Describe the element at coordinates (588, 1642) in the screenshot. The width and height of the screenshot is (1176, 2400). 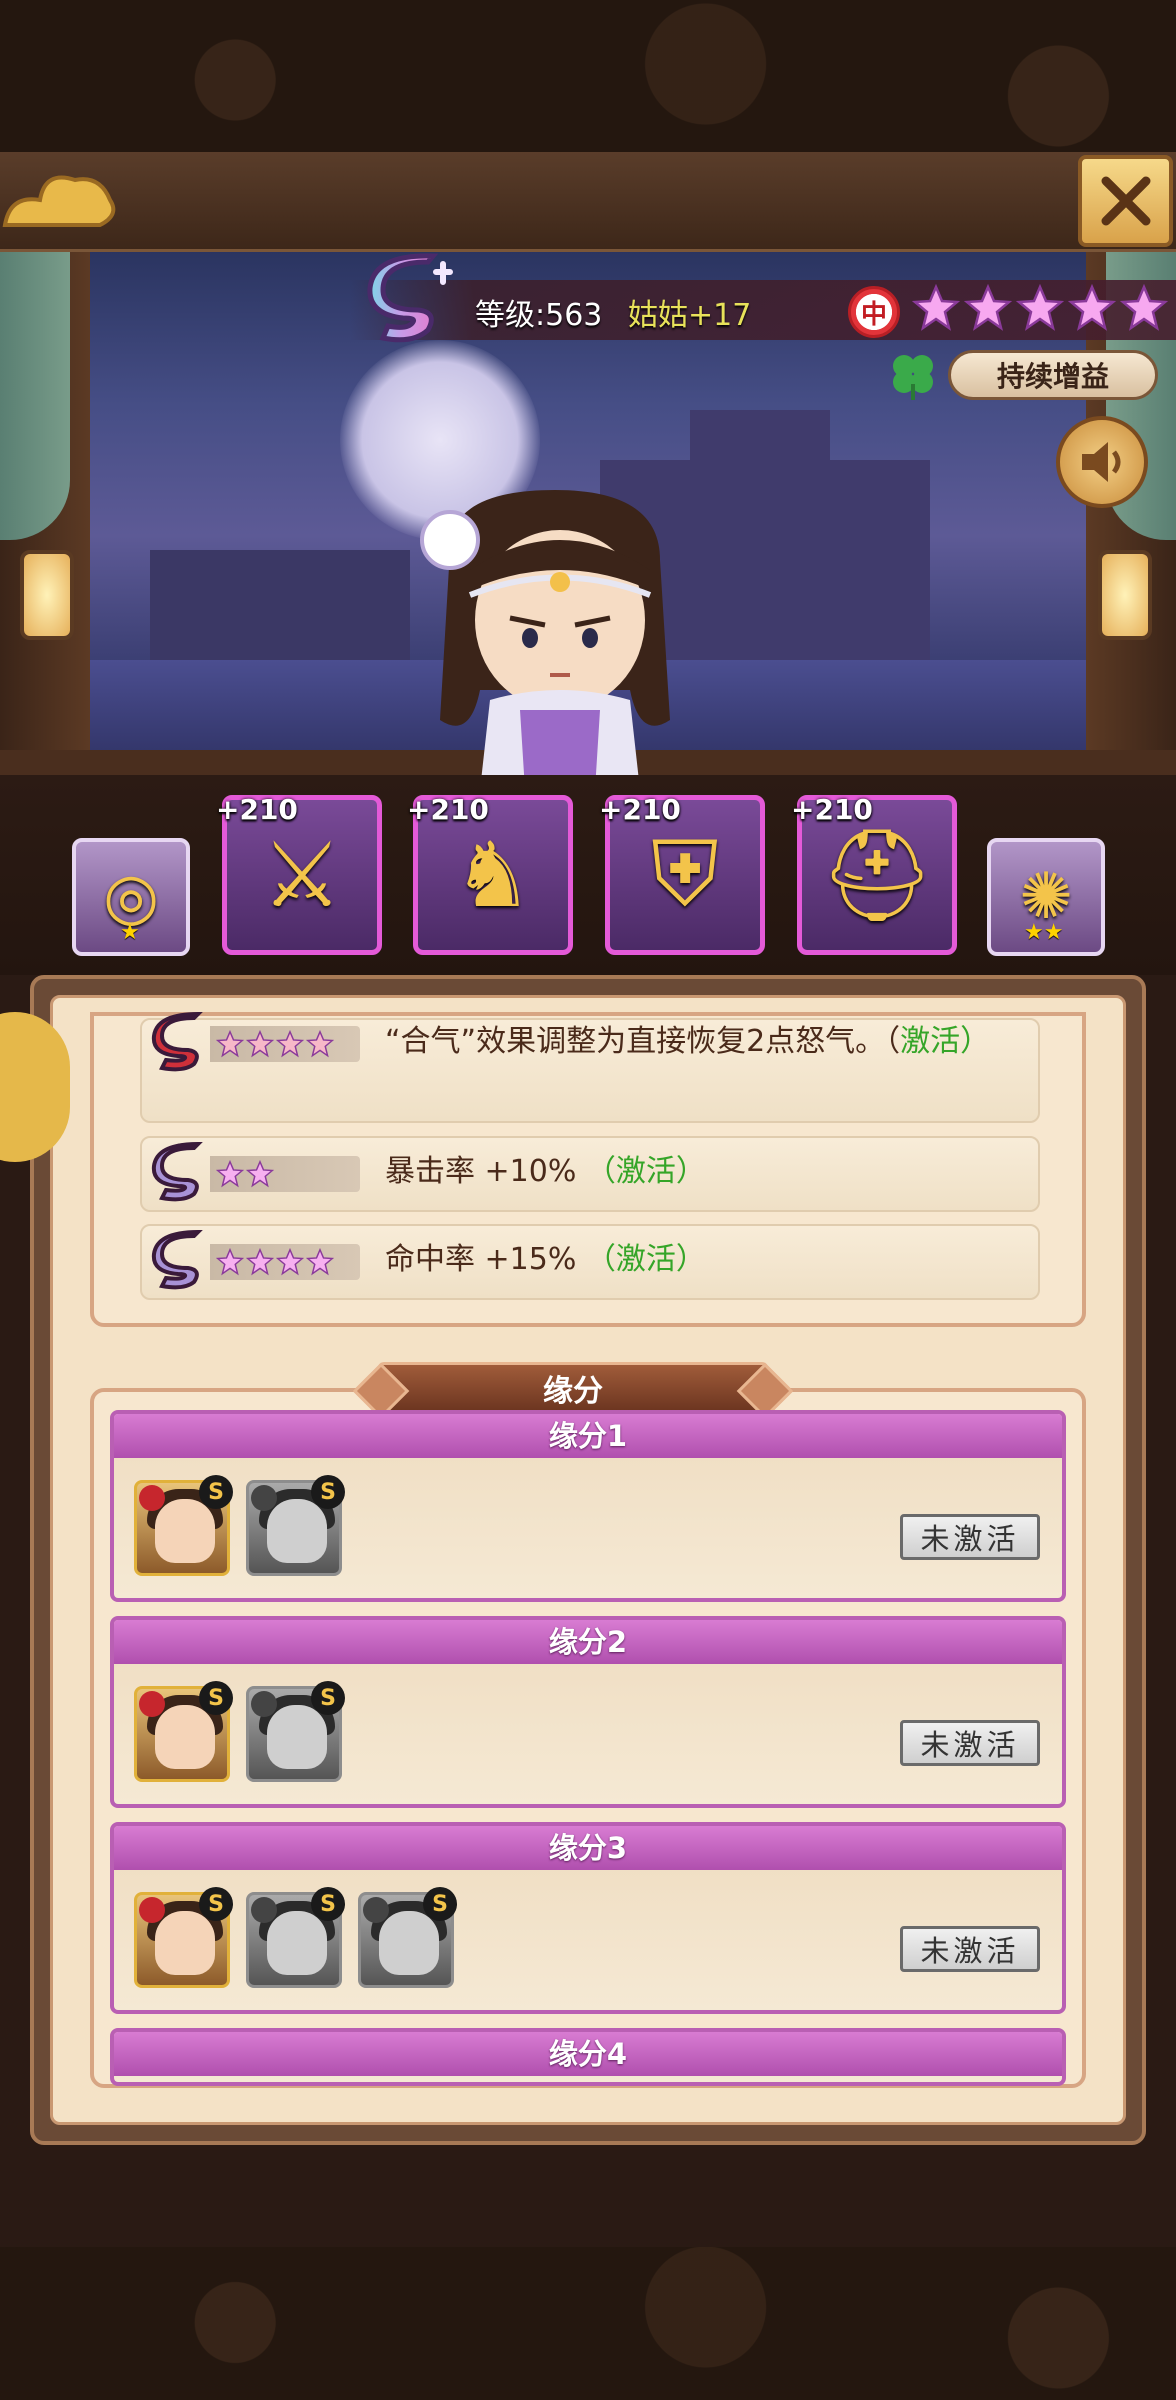
I see `fate-card-title: 缘分2` at that location.